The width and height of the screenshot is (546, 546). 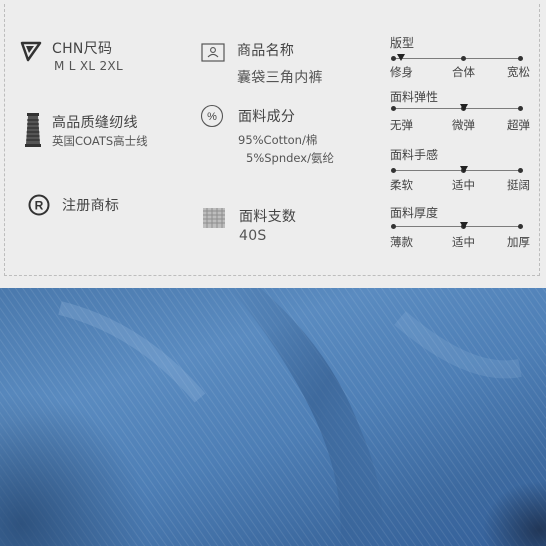 What do you see at coordinates (457, 170) in the screenshot?
I see `hand-feel-scale-track` at bounding box center [457, 170].